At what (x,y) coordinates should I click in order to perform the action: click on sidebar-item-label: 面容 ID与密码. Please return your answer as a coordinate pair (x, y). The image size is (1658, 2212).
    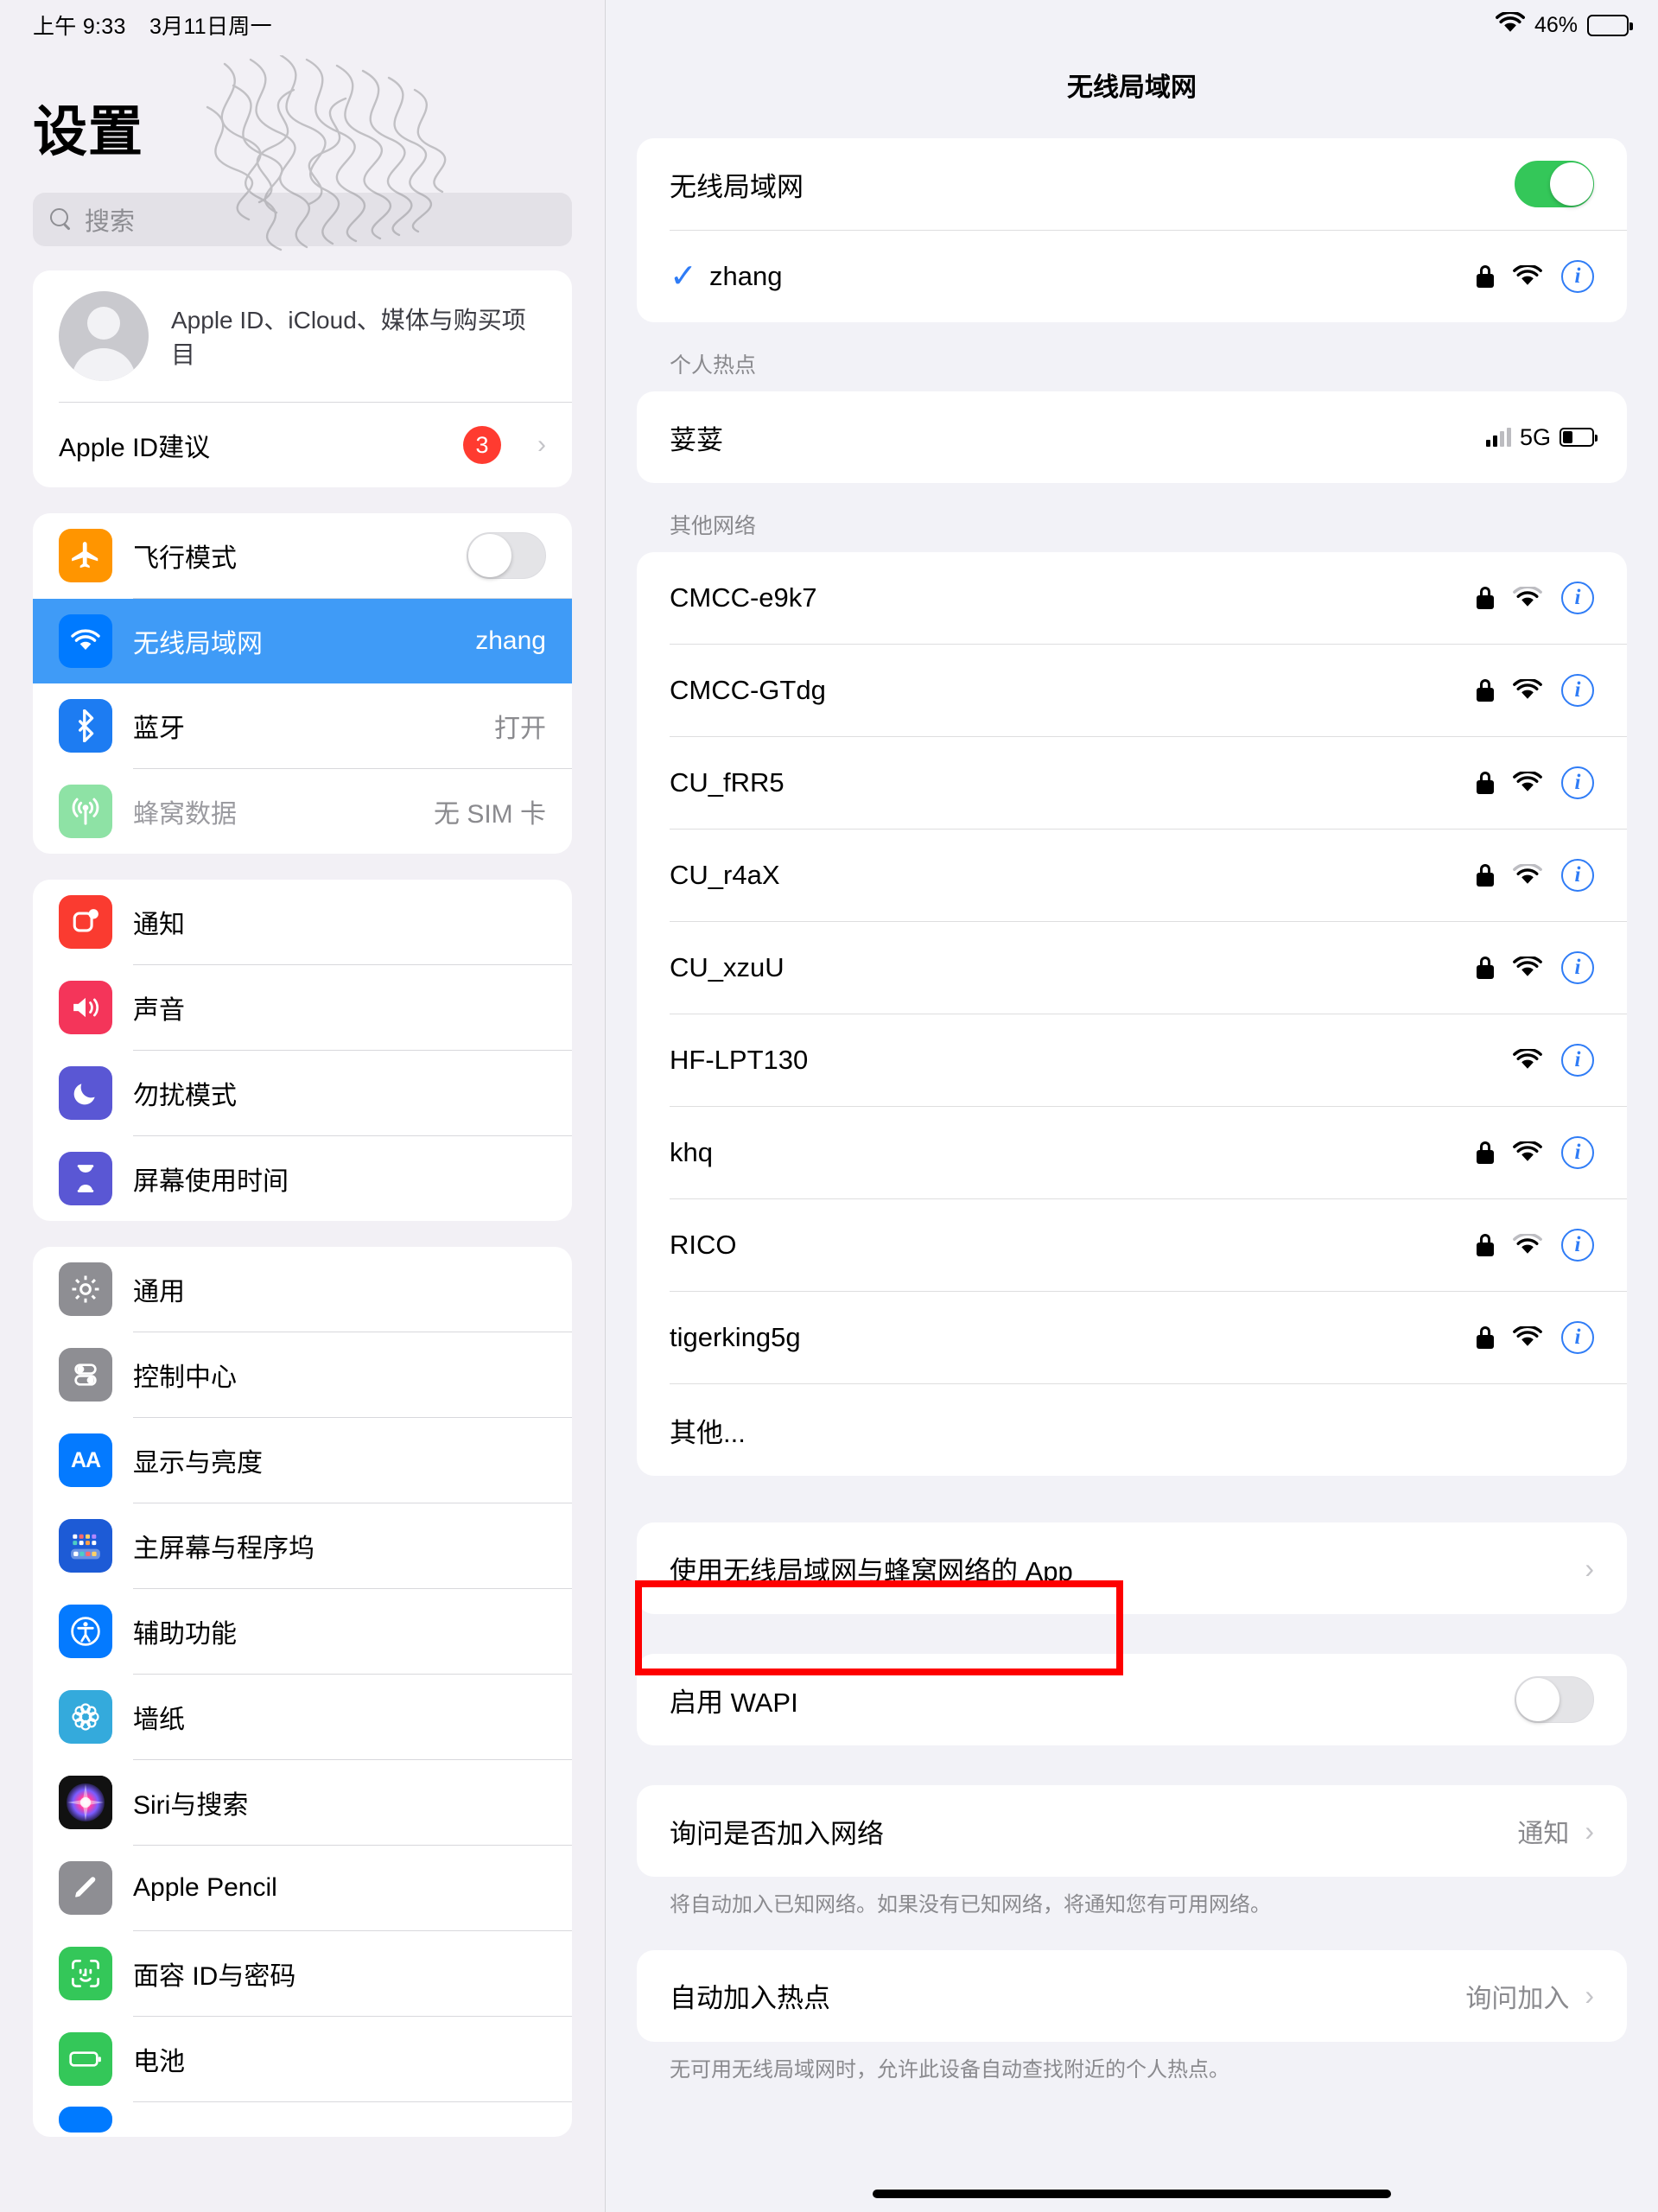
    Looking at the image, I should click on (214, 1976).